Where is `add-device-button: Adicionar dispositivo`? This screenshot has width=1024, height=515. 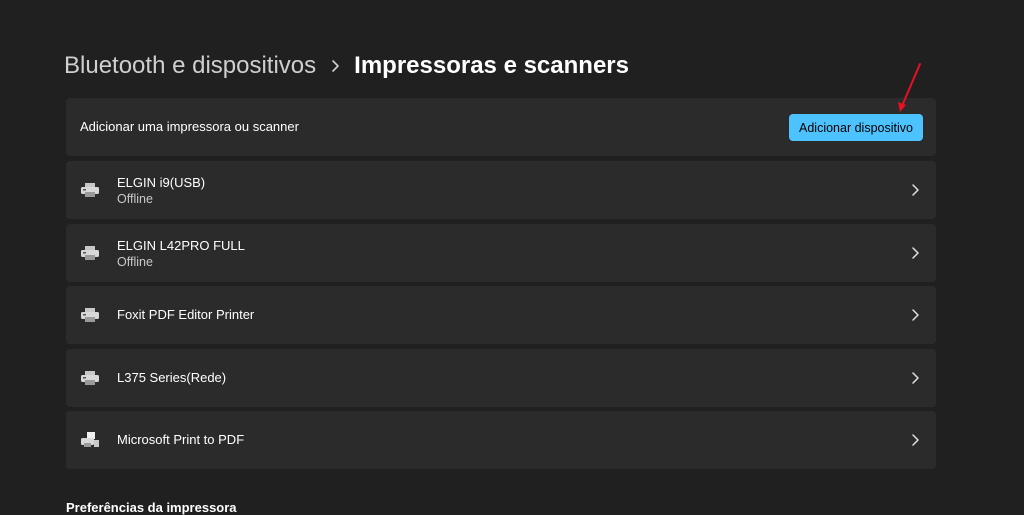
add-device-button: Adicionar dispositivo is located at coordinates (856, 127).